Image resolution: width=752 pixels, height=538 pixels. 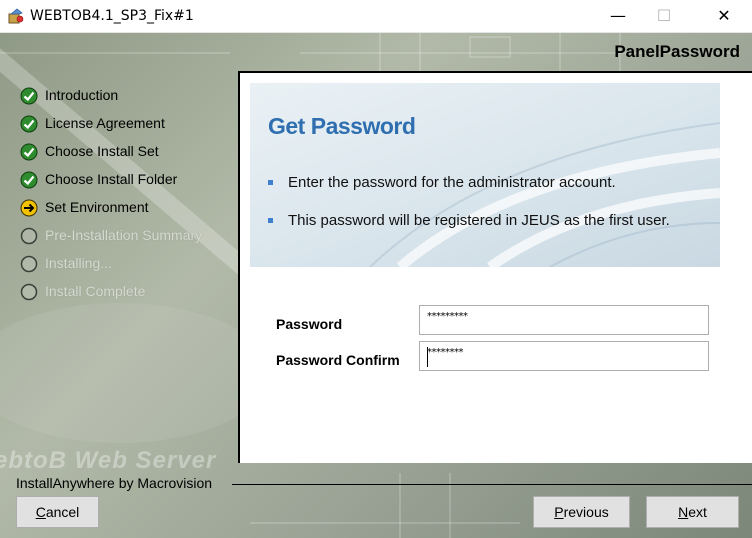 What do you see at coordinates (564, 320) in the screenshot?
I see `password-field: *********` at bounding box center [564, 320].